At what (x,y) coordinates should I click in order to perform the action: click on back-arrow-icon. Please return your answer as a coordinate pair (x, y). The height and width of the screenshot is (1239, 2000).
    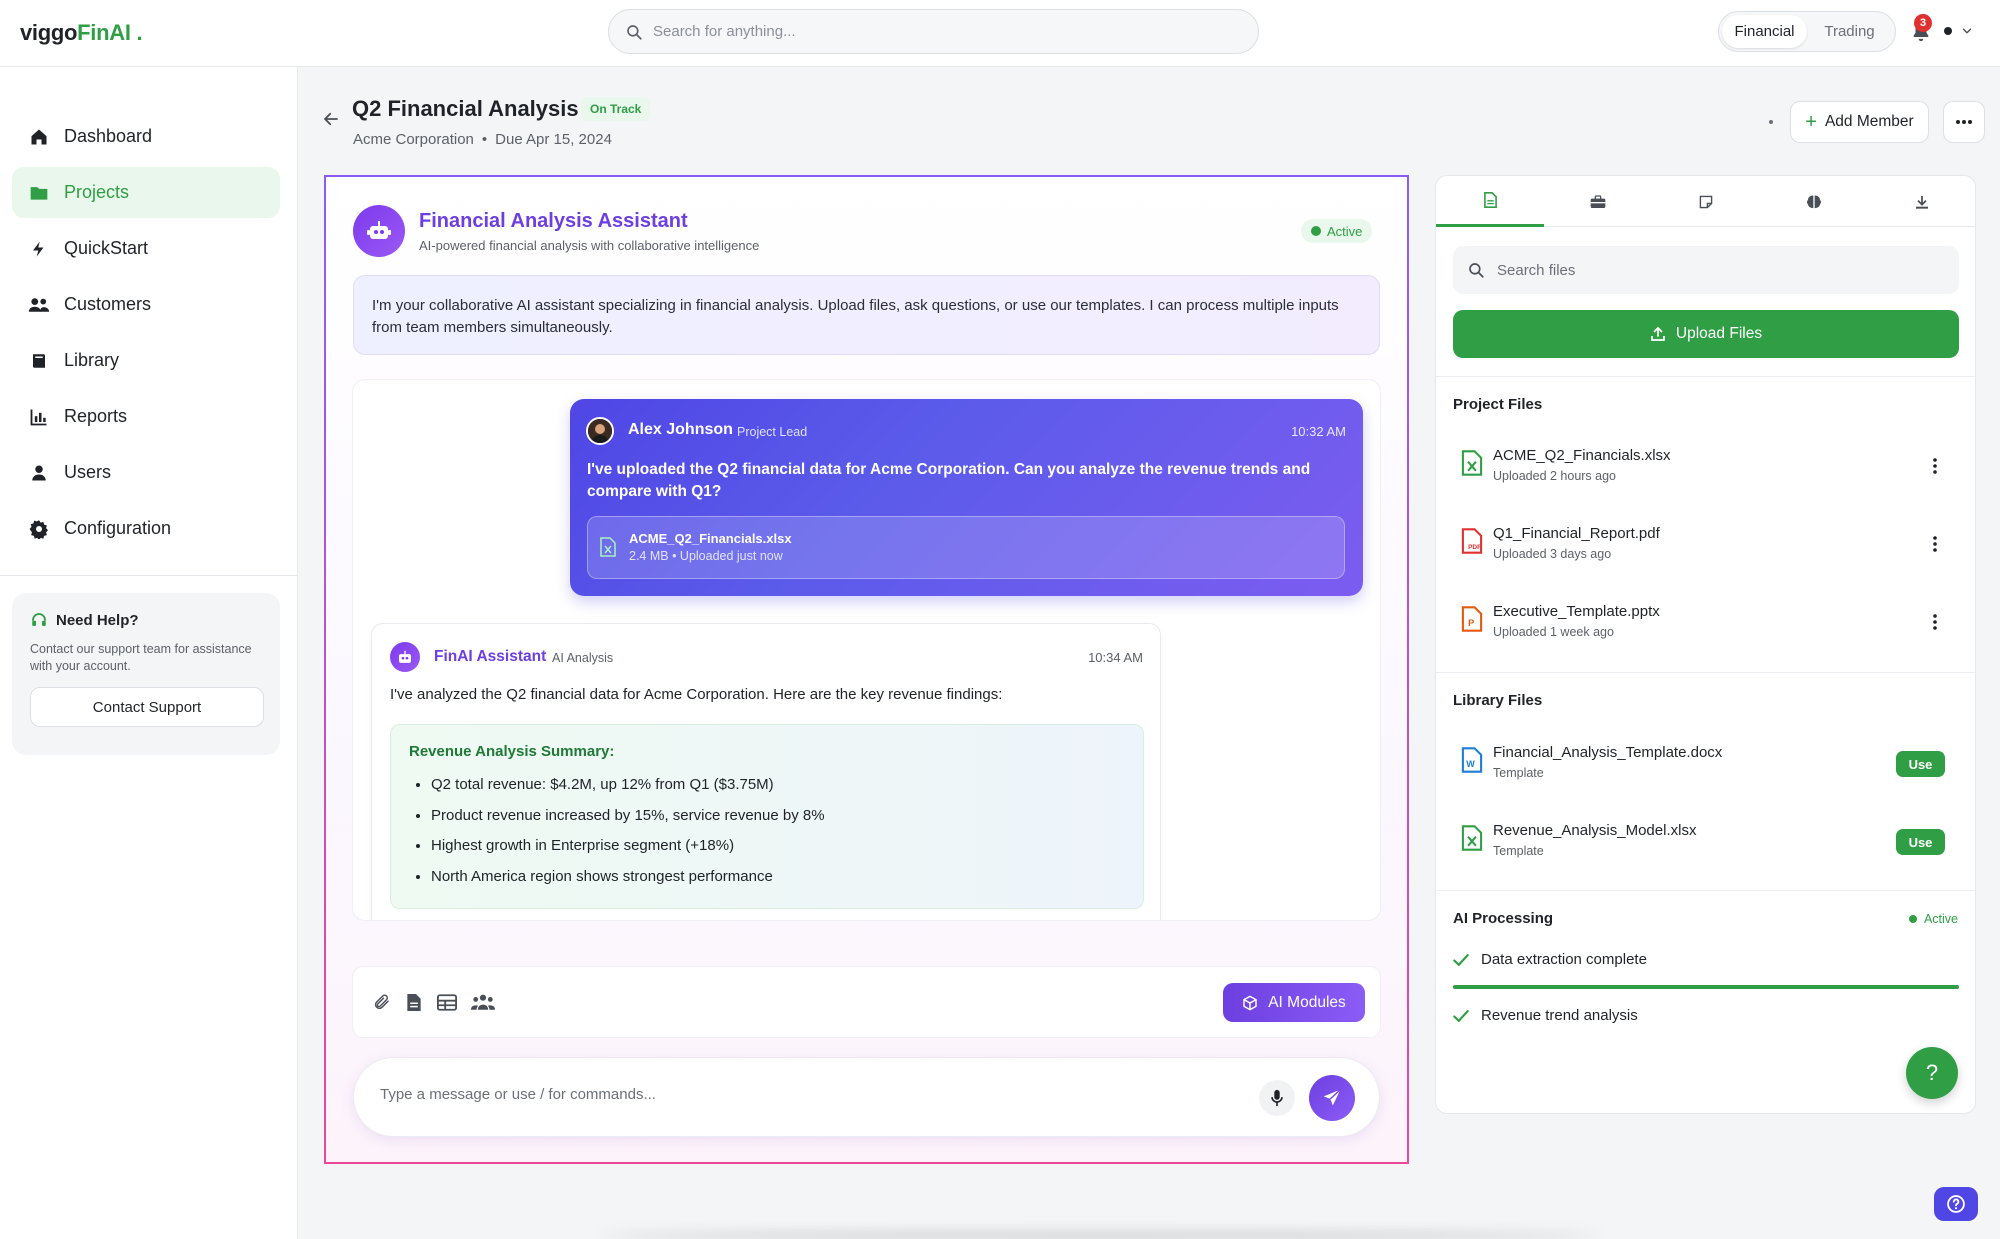
    Looking at the image, I should click on (331, 119).